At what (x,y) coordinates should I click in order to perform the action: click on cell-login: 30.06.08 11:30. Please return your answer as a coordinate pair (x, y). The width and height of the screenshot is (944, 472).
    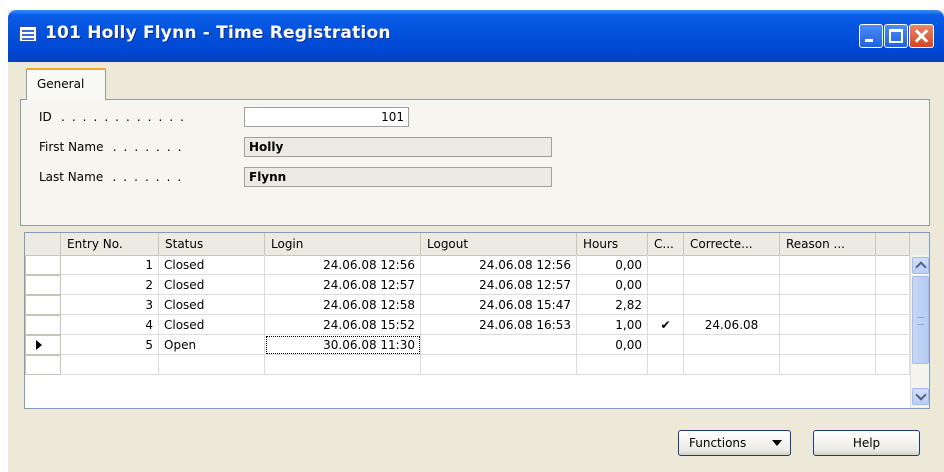
    Looking at the image, I should click on (343, 345).